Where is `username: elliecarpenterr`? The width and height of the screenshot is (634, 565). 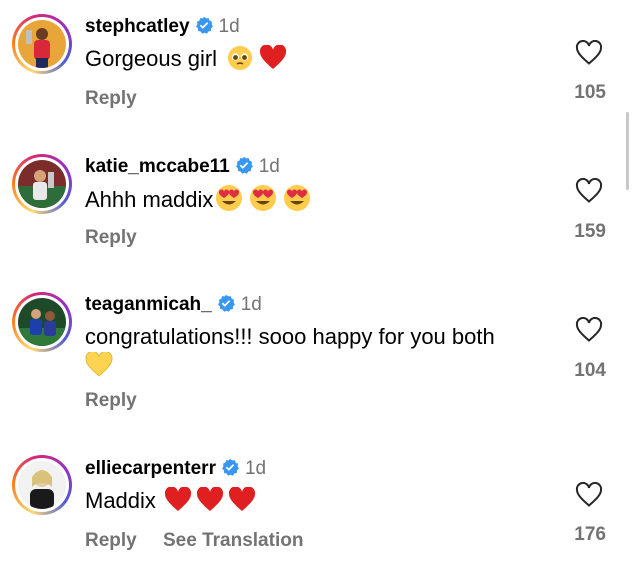
username: elliecarpenterr is located at coordinates (150, 468).